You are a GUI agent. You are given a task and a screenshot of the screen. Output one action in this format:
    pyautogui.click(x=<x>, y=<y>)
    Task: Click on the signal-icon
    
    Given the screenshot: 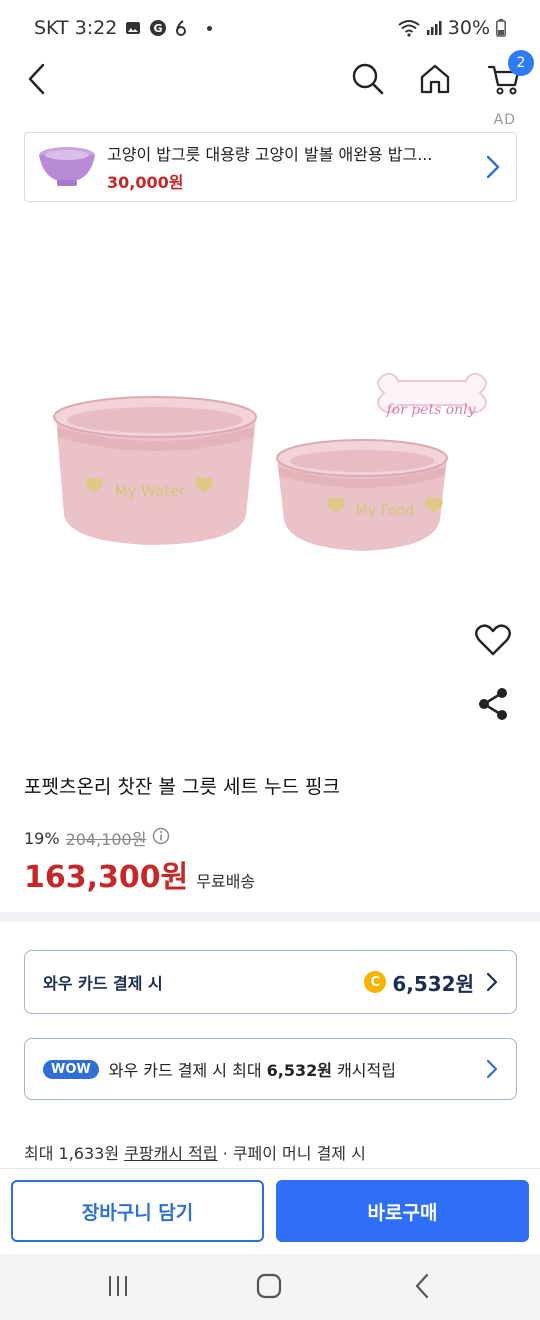 What is the action you would take?
    pyautogui.click(x=434, y=28)
    